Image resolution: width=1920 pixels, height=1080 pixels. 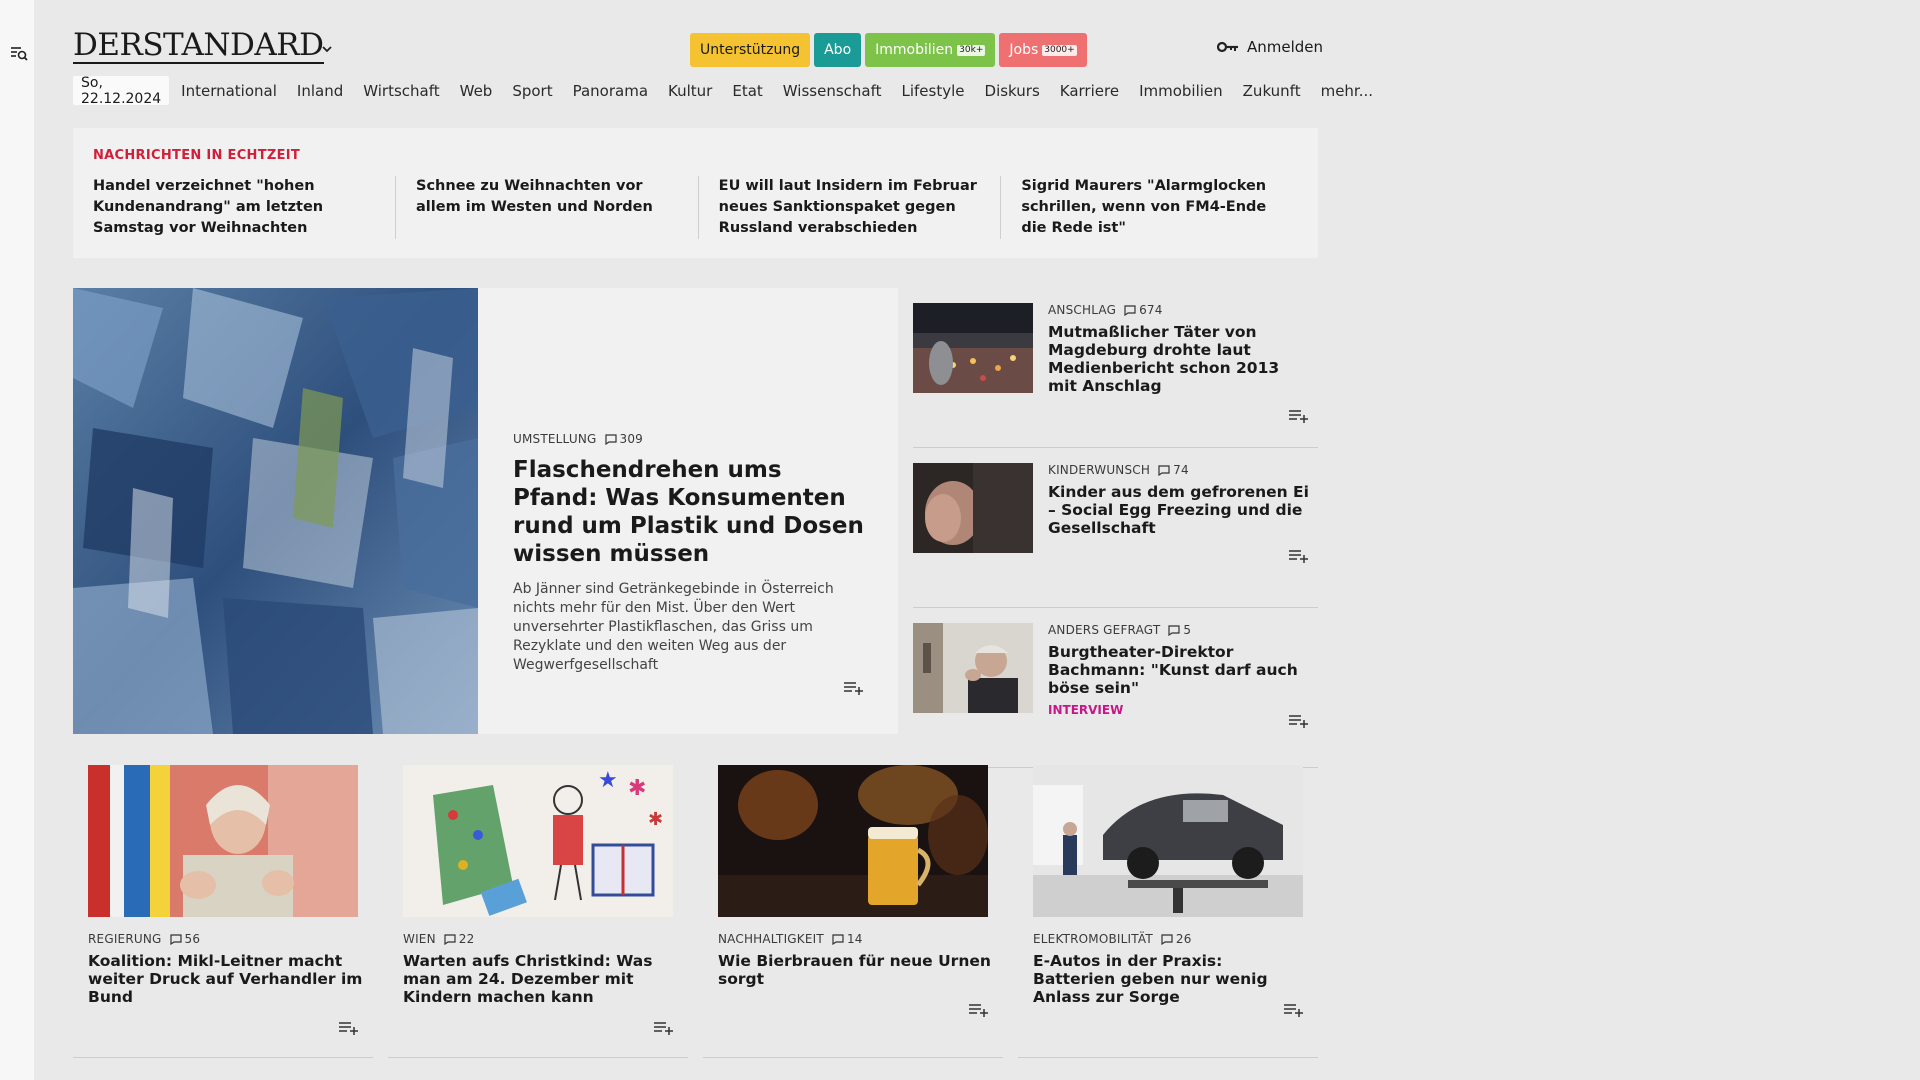 What do you see at coordinates (624, 439) in the screenshot?
I see `comment-count: 309` at bounding box center [624, 439].